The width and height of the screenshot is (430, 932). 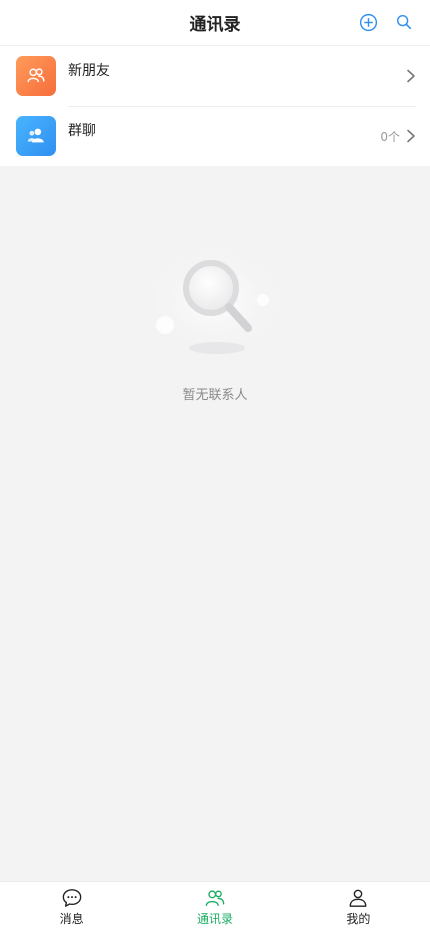 I want to click on top-bar: 通讯录, so click(x=215, y=23).